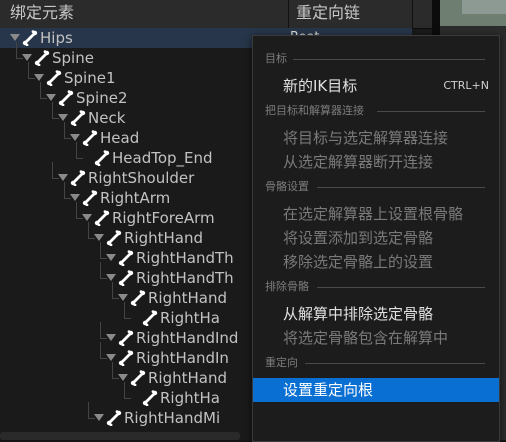 This screenshot has height=442, width=506. I want to click on horizontal-scrollbar, so click(120, 436).